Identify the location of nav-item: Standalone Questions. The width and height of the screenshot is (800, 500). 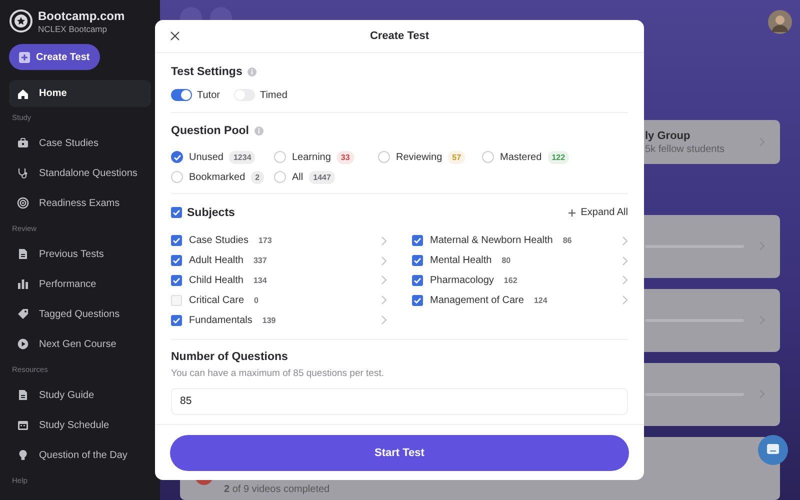
(80, 173).